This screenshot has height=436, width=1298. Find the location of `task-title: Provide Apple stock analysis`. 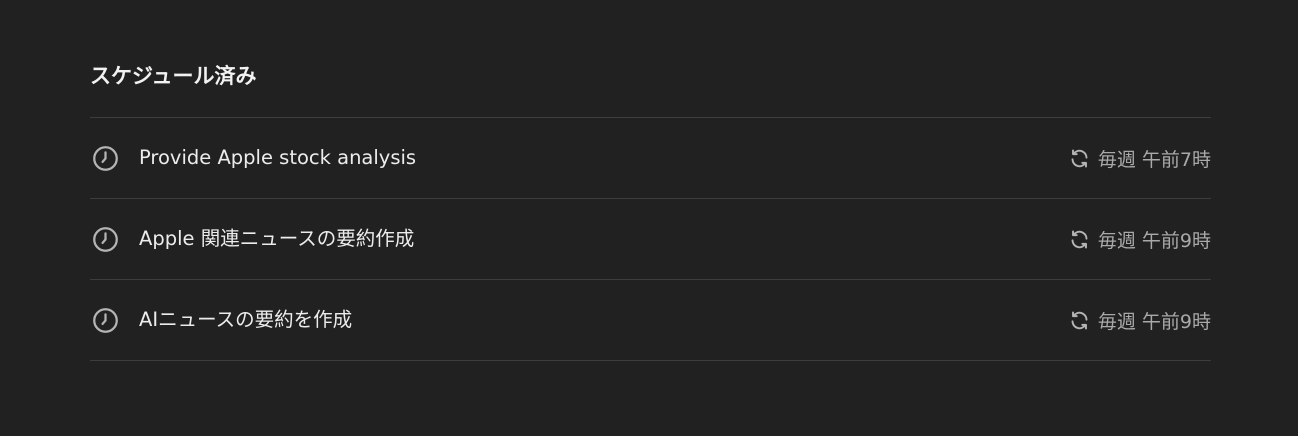

task-title: Provide Apple stock analysis is located at coordinates (278, 157).